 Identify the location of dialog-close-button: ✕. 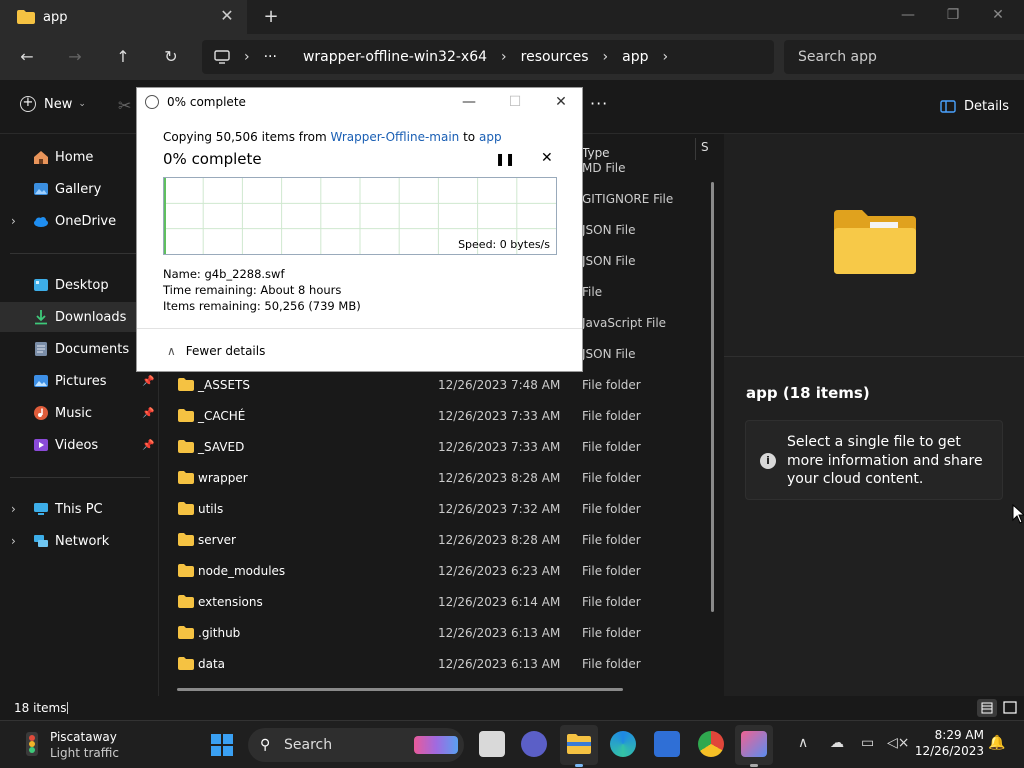
(561, 102).